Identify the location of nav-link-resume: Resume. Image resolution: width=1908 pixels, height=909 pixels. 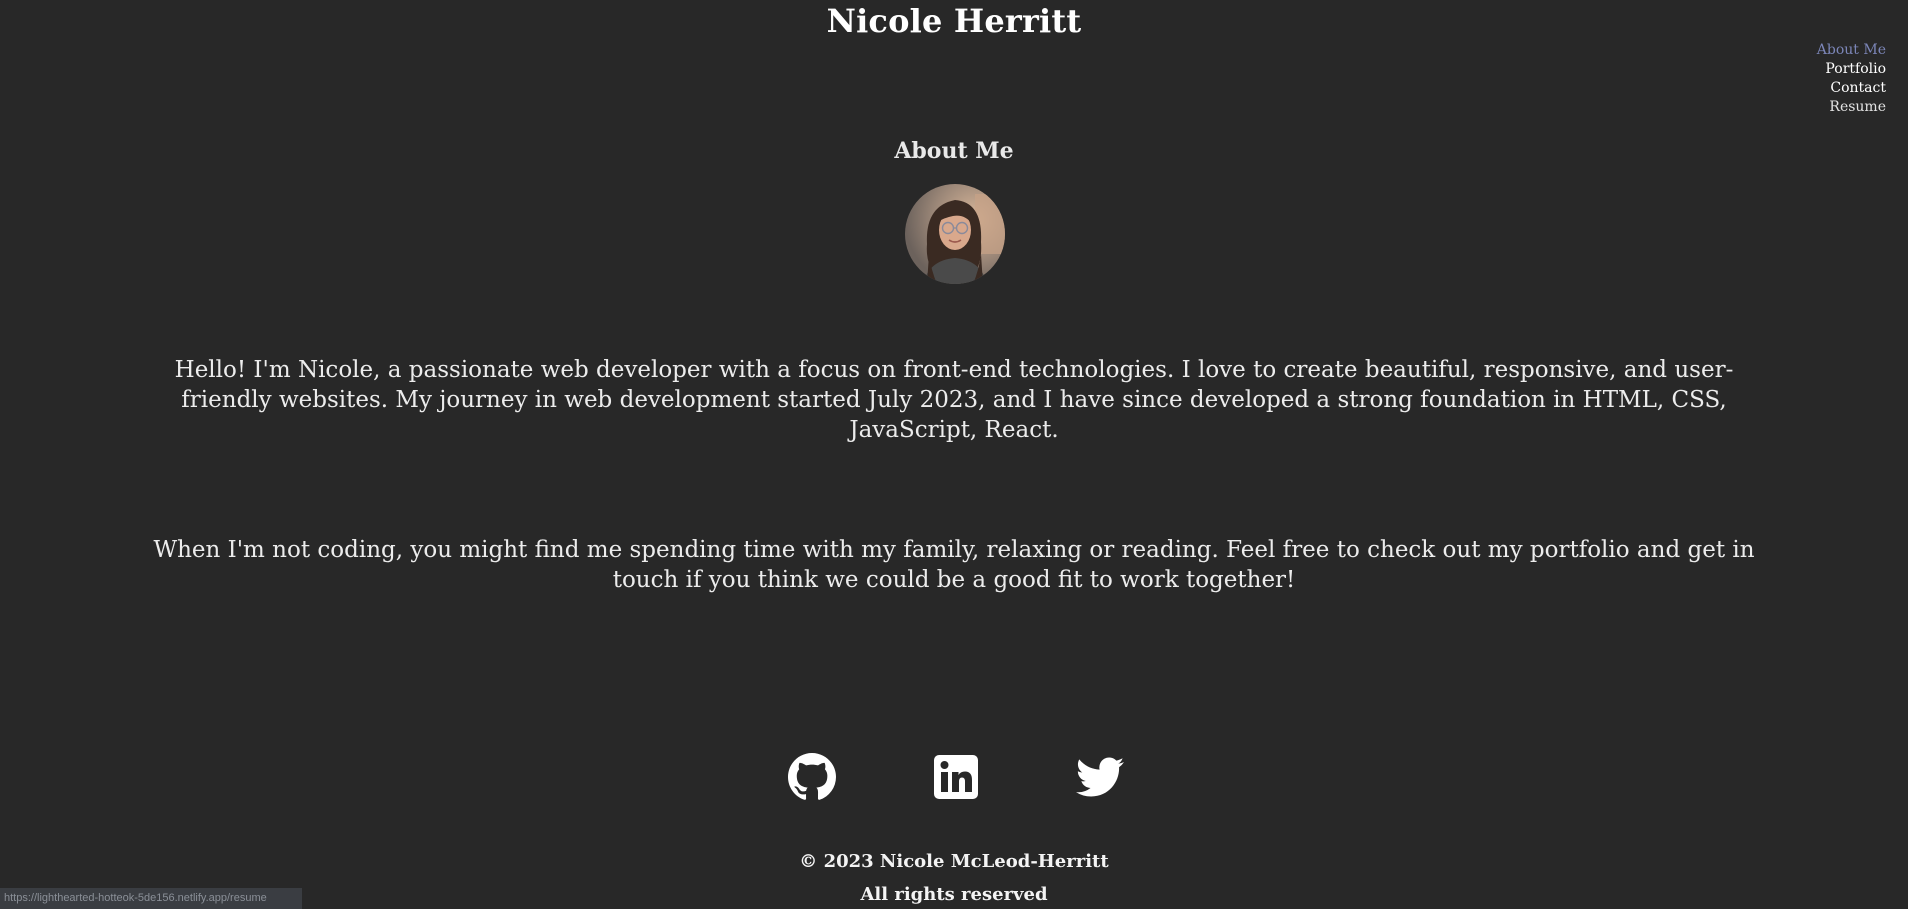
(1851, 107).